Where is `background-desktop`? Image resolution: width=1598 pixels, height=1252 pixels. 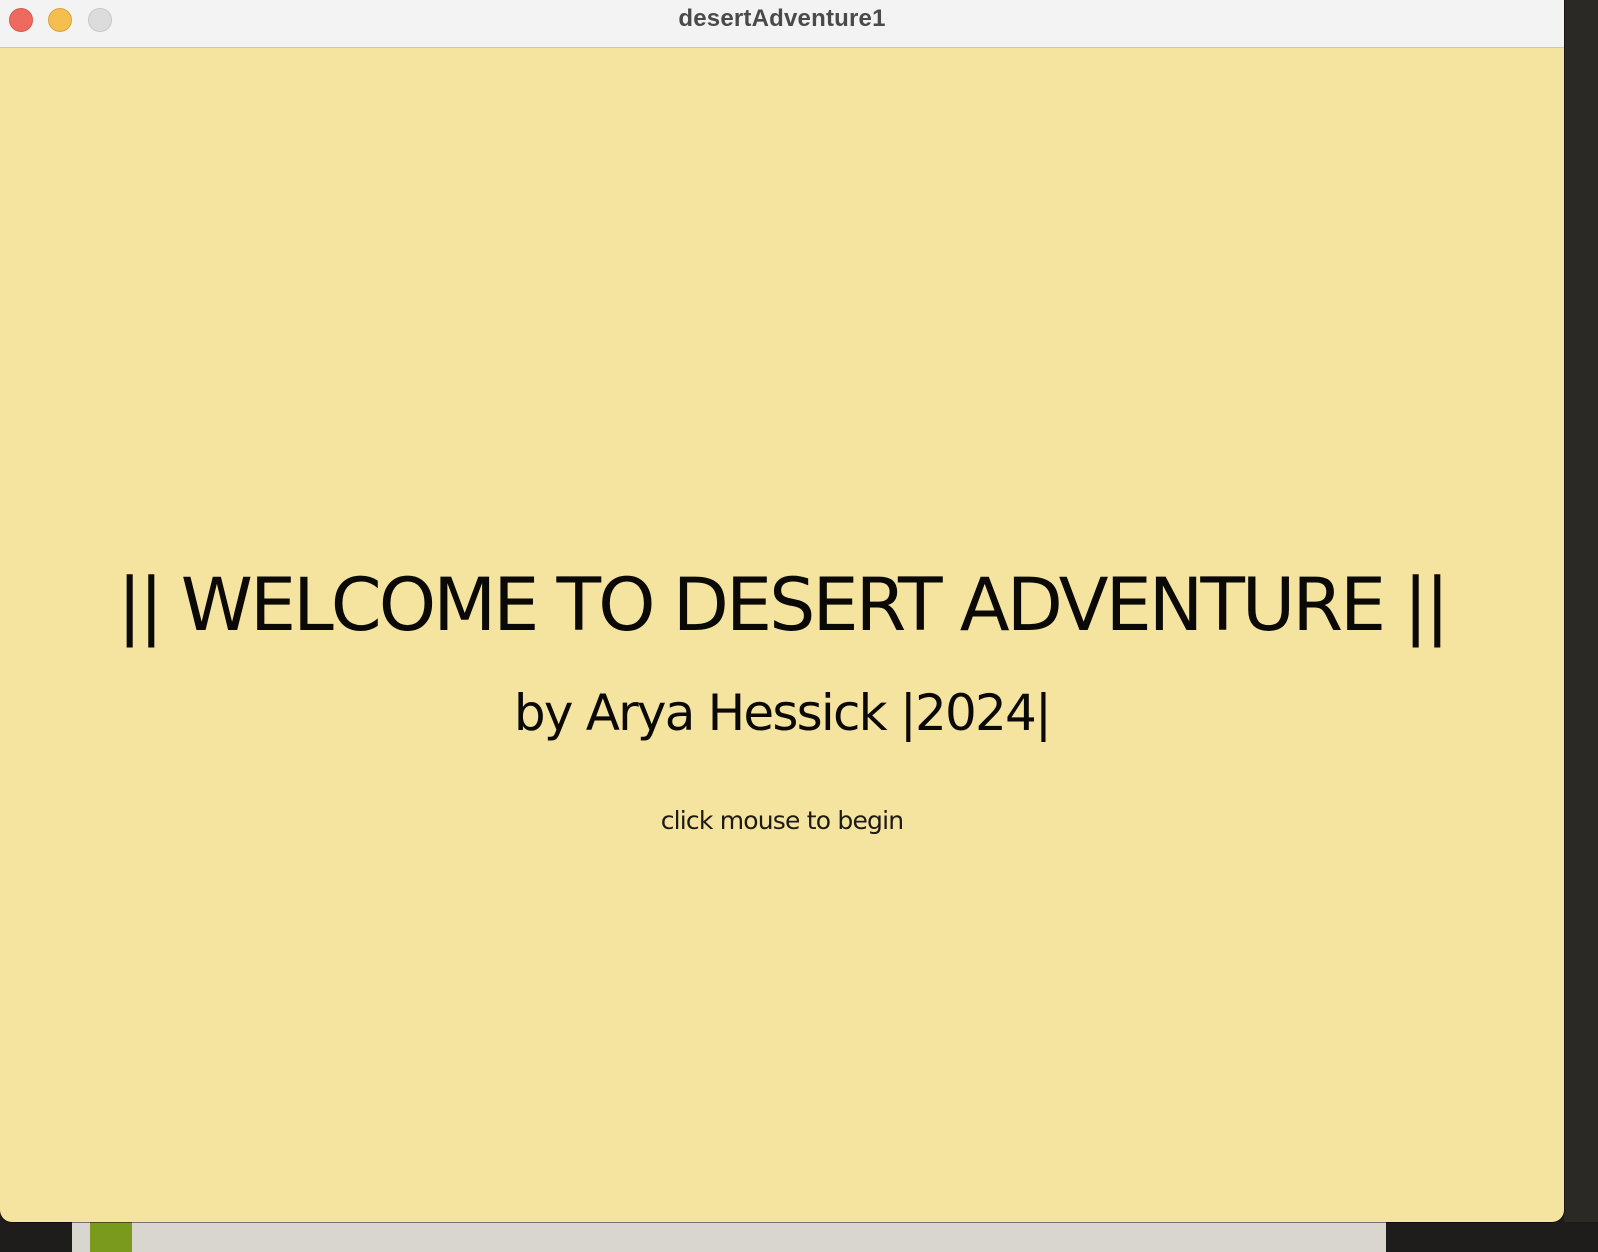 background-desktop is located at coordinates (1581, 626).